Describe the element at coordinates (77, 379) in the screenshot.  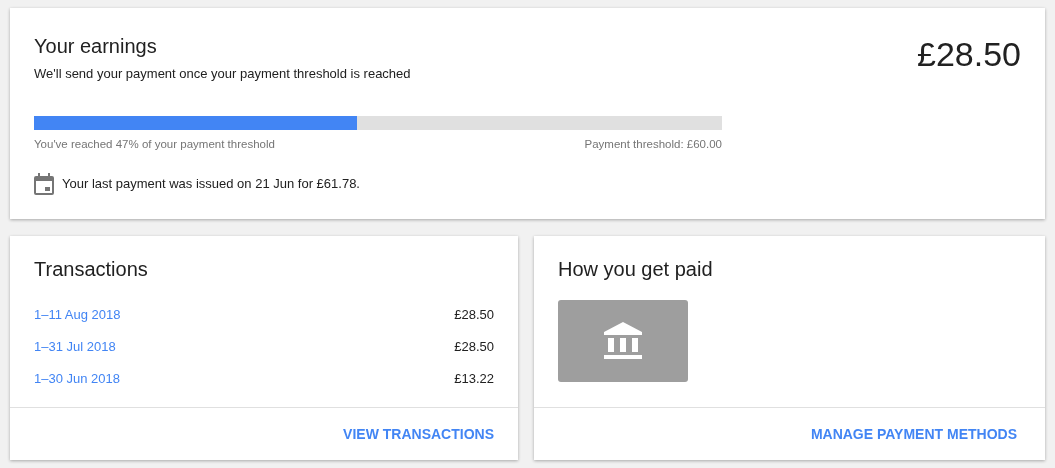
I see `transaction-link: 1–30 Jun 2018` at that location.